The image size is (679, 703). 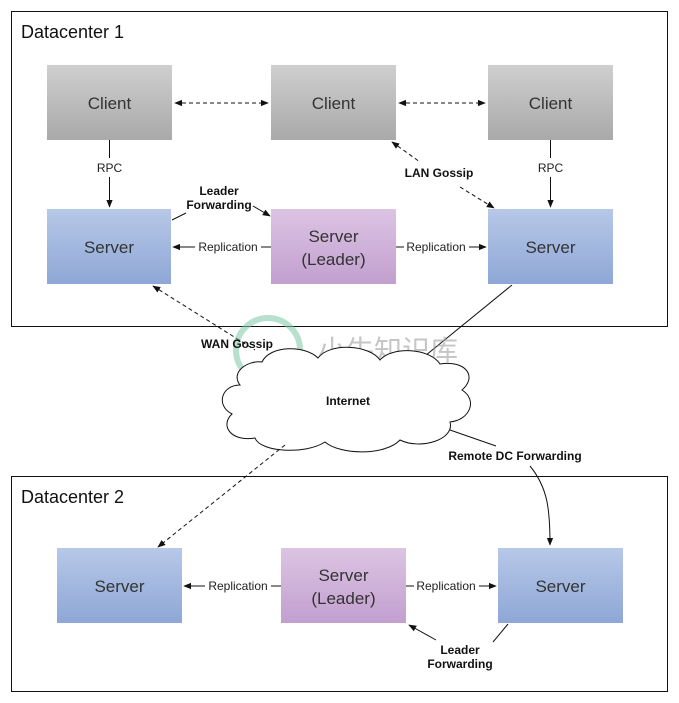 I want to click on dc1-server-left: Server, so click(x=109, y=246).